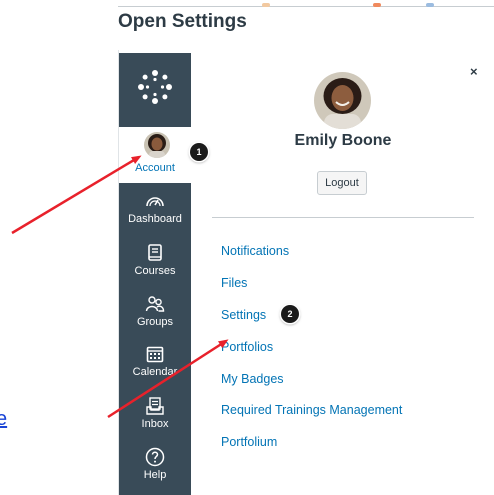  I want to click on nav-item-calendar: Calendar, so click(155, 369).